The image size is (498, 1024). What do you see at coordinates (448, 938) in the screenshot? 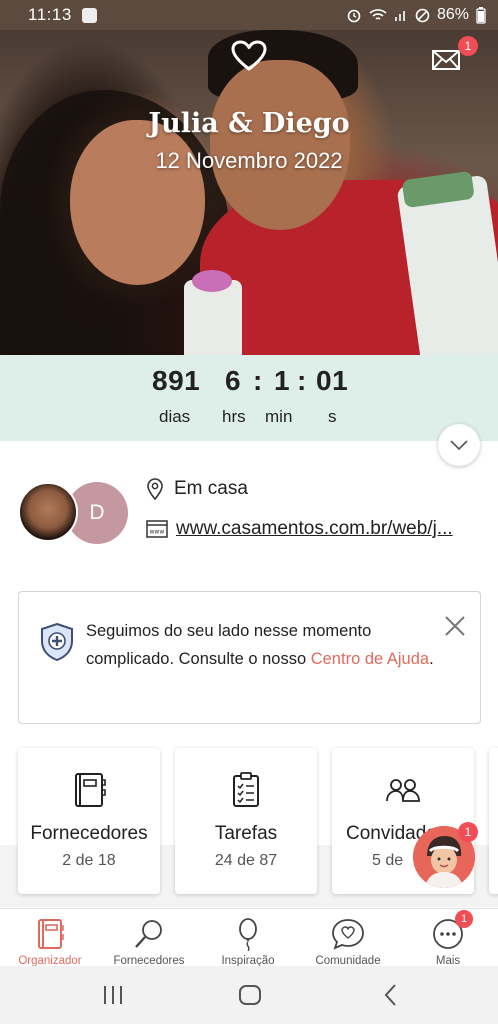
I see `nav-mais: Mais` at bounding box center [448, 938].